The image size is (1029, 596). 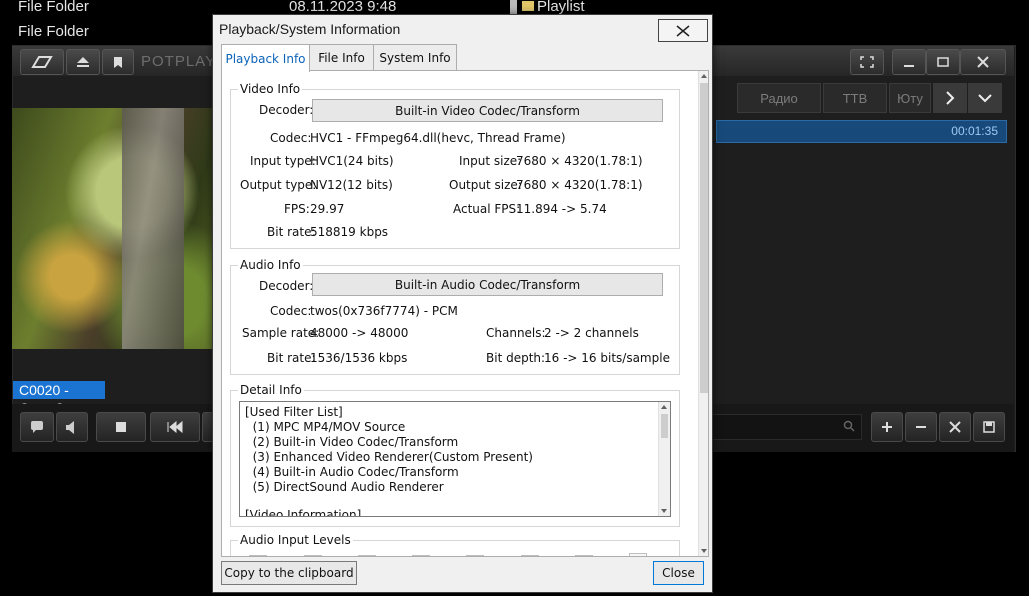 I want to click on search-icon, so click(x=849, y=426).